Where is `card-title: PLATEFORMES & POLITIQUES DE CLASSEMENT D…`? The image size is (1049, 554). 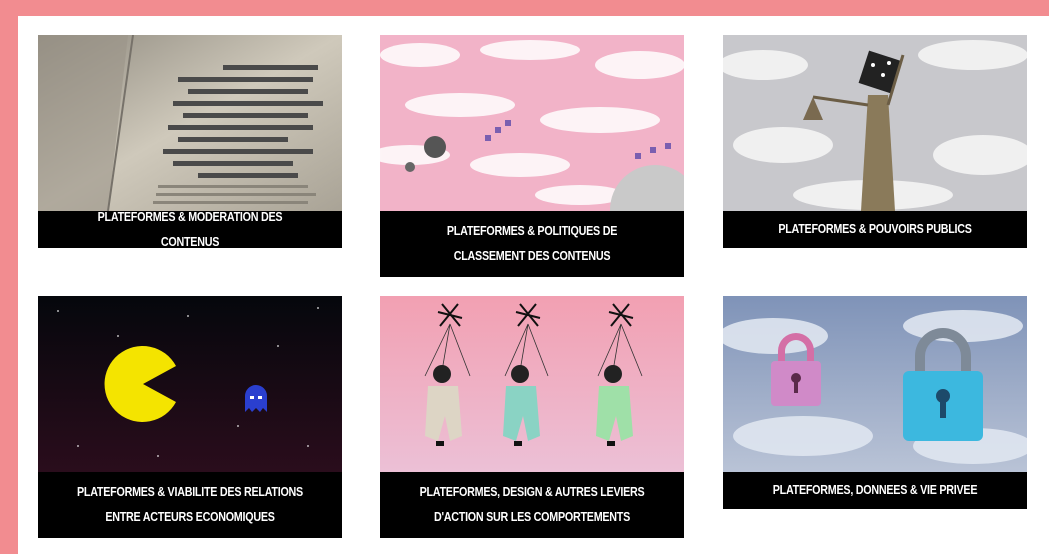 card-title: PLATEFORMES & POLITIQUES DE CLASSEMENT D… is located at coordinates (532, 244).